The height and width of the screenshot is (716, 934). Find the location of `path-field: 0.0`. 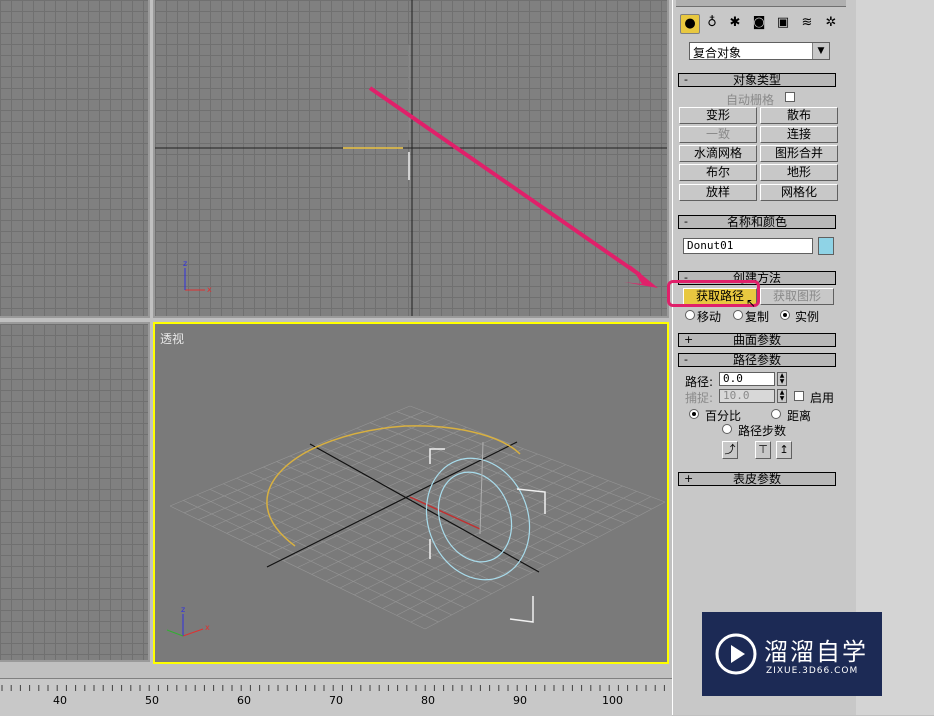

path-field: 0.0 is located at coordinates (747, 379).